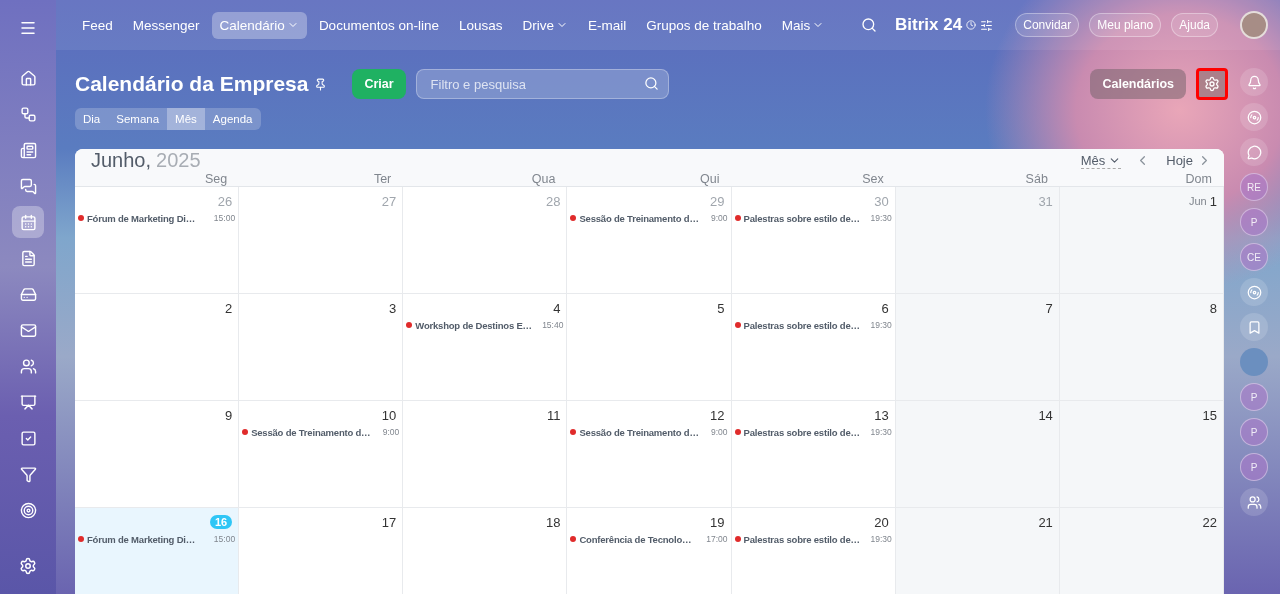  What do you see at coordinates (389, 201) in the screenshot?
I see `day-number: 27` at bounding box center [389, 201].